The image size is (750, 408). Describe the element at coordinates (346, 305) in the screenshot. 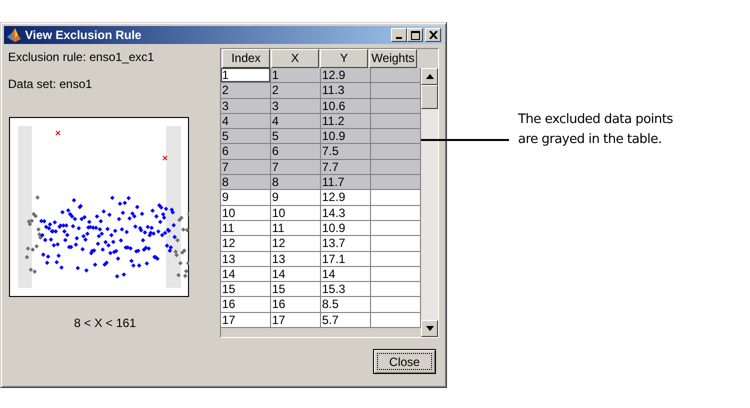

I see `table-cell: 8.5` at that location.